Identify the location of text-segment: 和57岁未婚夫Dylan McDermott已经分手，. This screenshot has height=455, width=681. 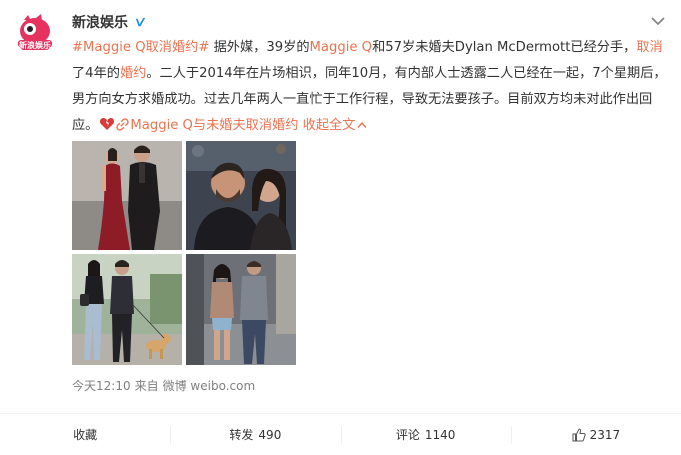
(504, 47).